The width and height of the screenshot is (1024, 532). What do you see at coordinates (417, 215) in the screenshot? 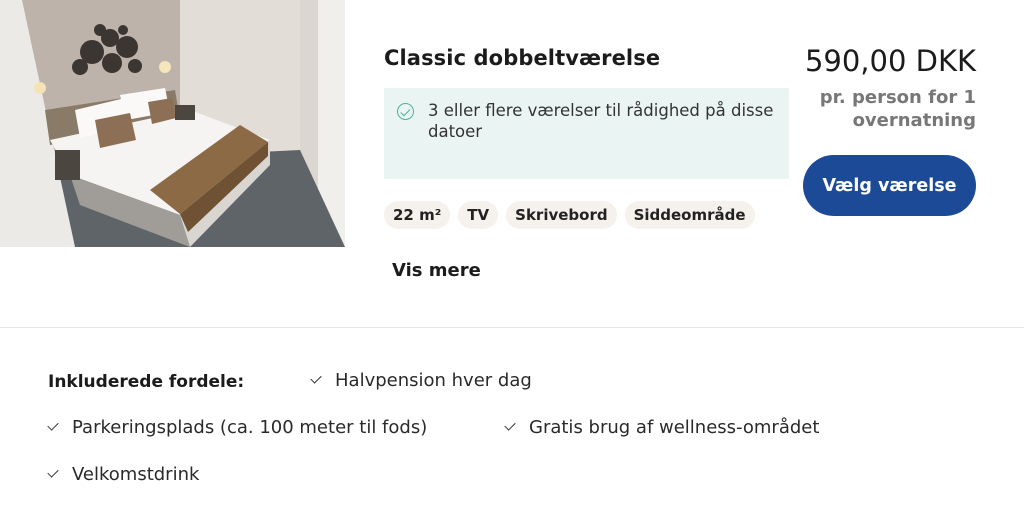
I see `amenity-tag-size: 22 m²` at bounding box center [417, 215].